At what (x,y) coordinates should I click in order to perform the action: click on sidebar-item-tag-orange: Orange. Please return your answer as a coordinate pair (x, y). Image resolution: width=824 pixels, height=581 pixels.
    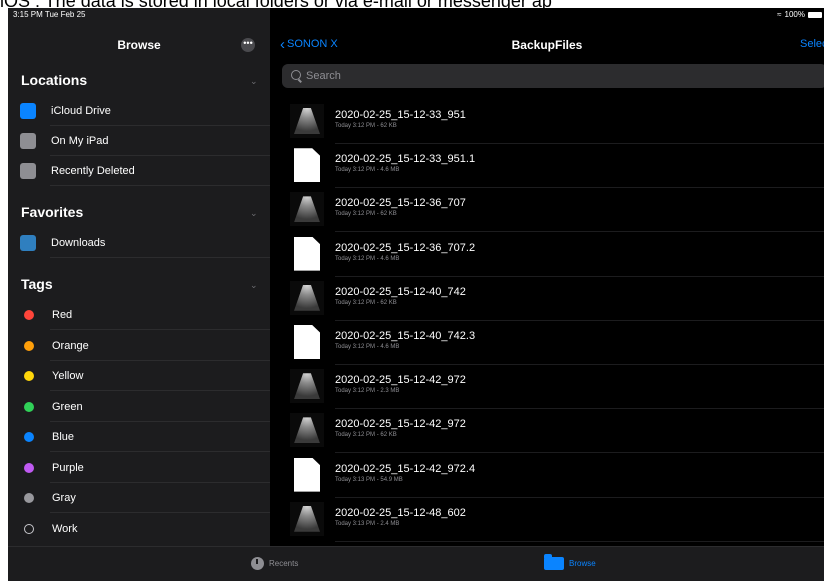
    Looking at the image, I should click on (145, 346).